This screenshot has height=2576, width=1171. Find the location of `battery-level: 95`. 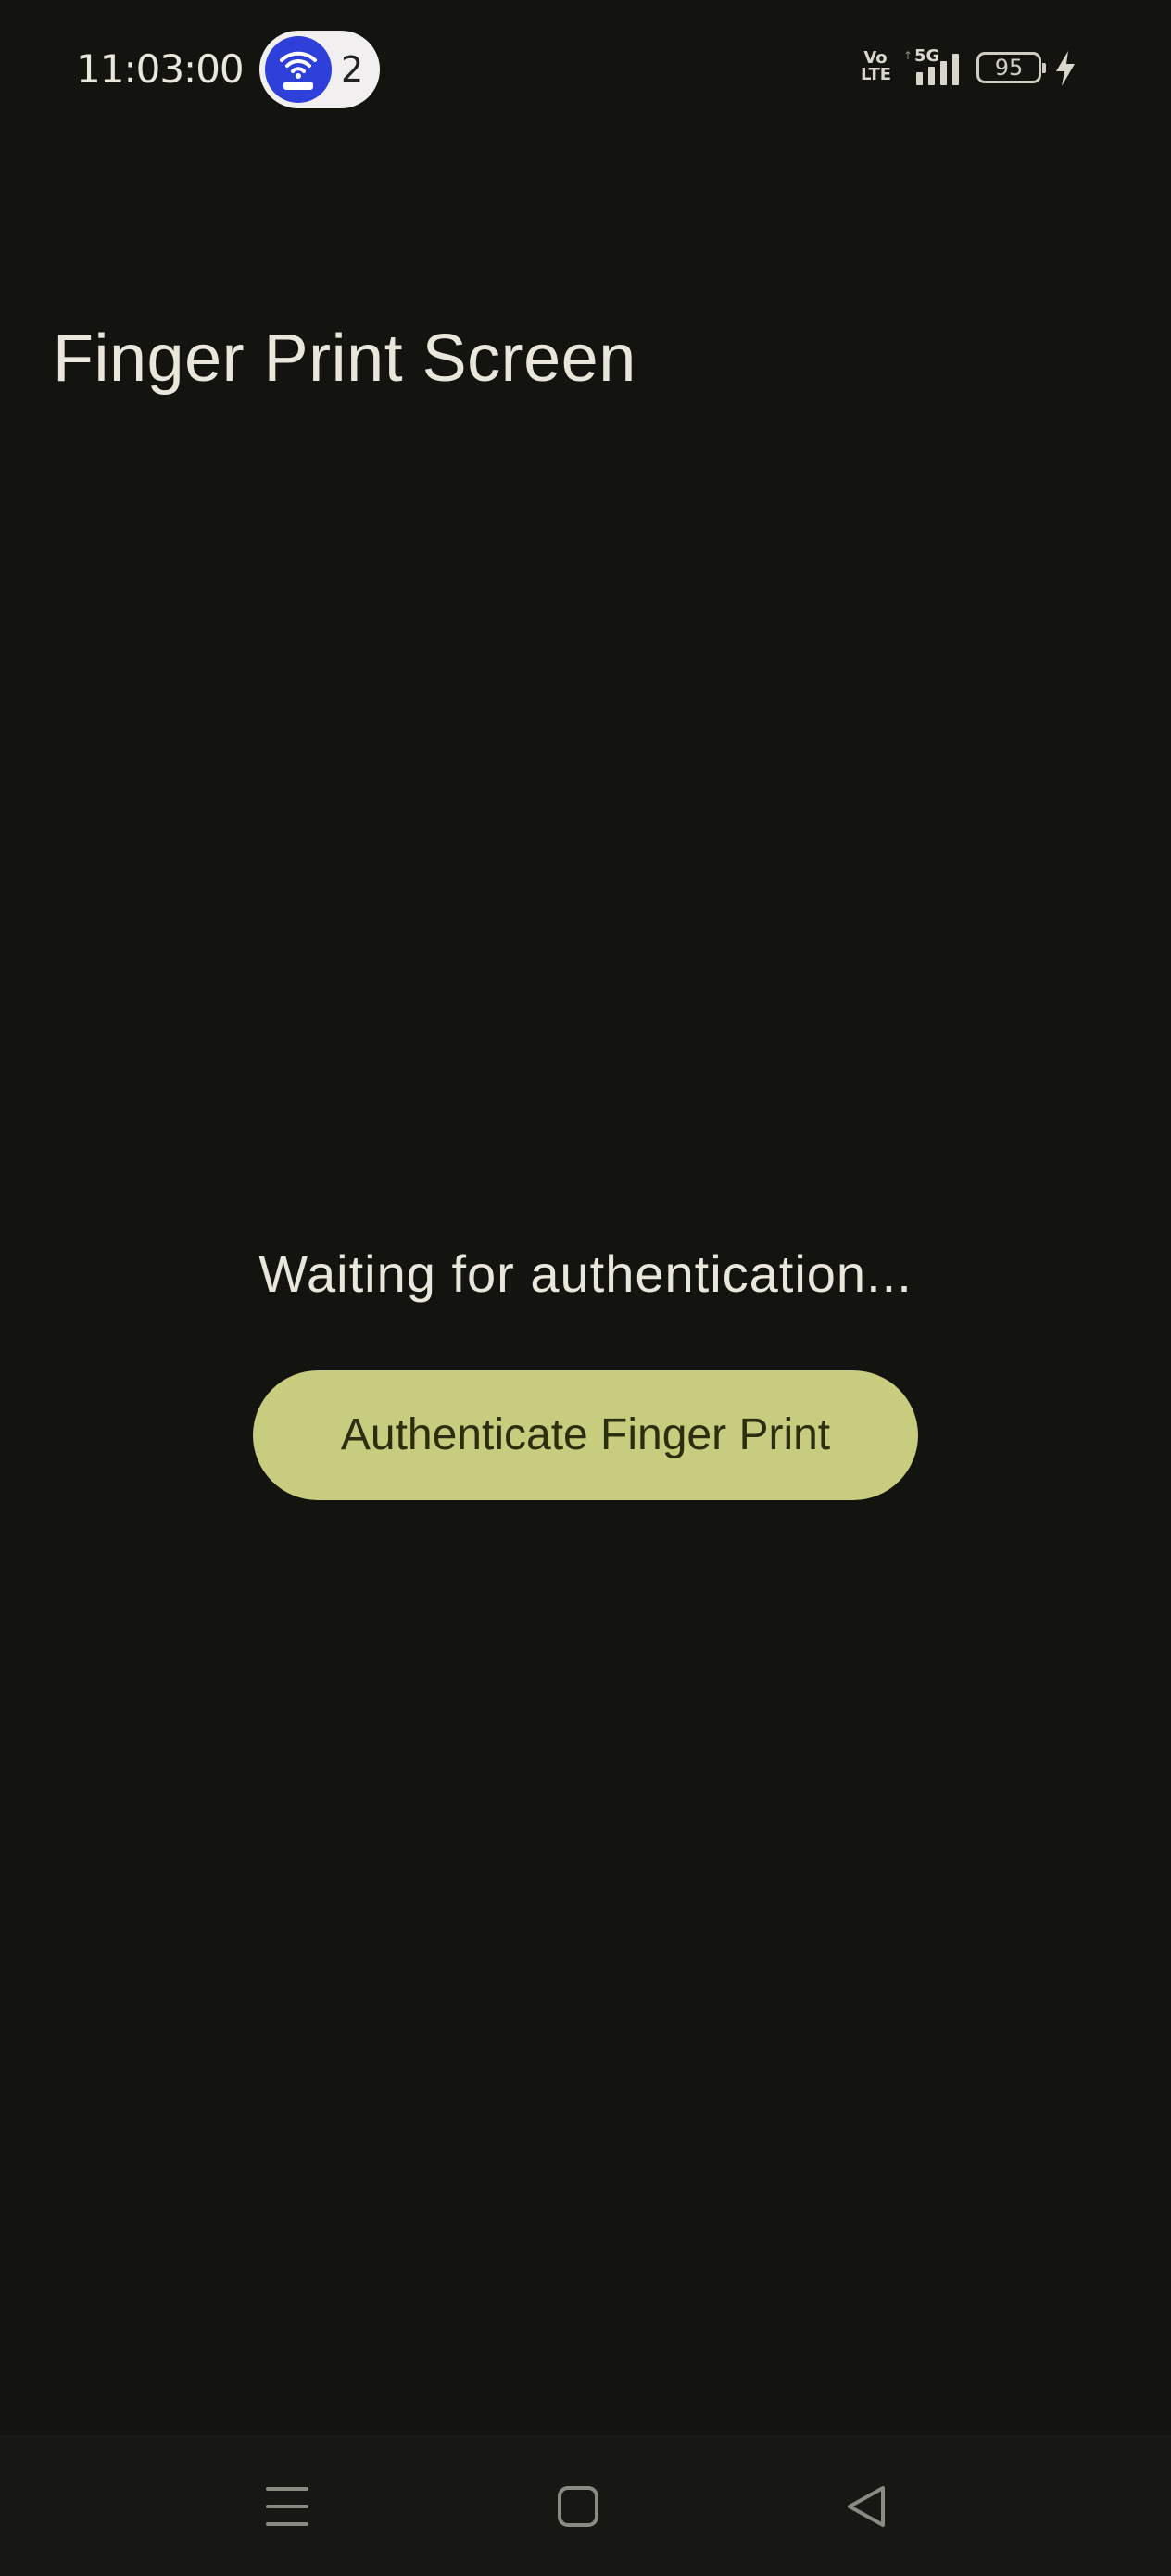

battery-level: 95 is located at coordinates (1009, 68).